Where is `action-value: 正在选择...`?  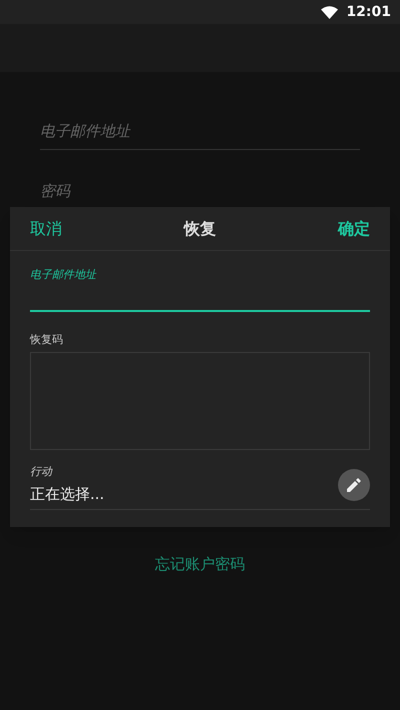 action-value: 正在选择... is located at coordinates (67, 493).